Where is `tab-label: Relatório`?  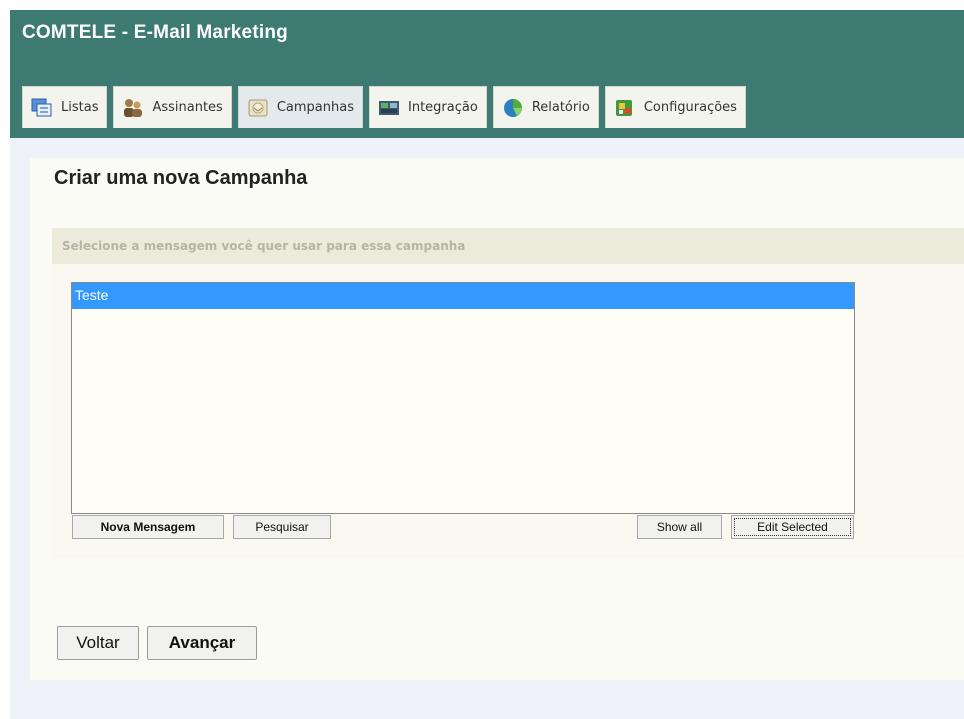 tab-label: Relatório is located at coordinates (560, 107).